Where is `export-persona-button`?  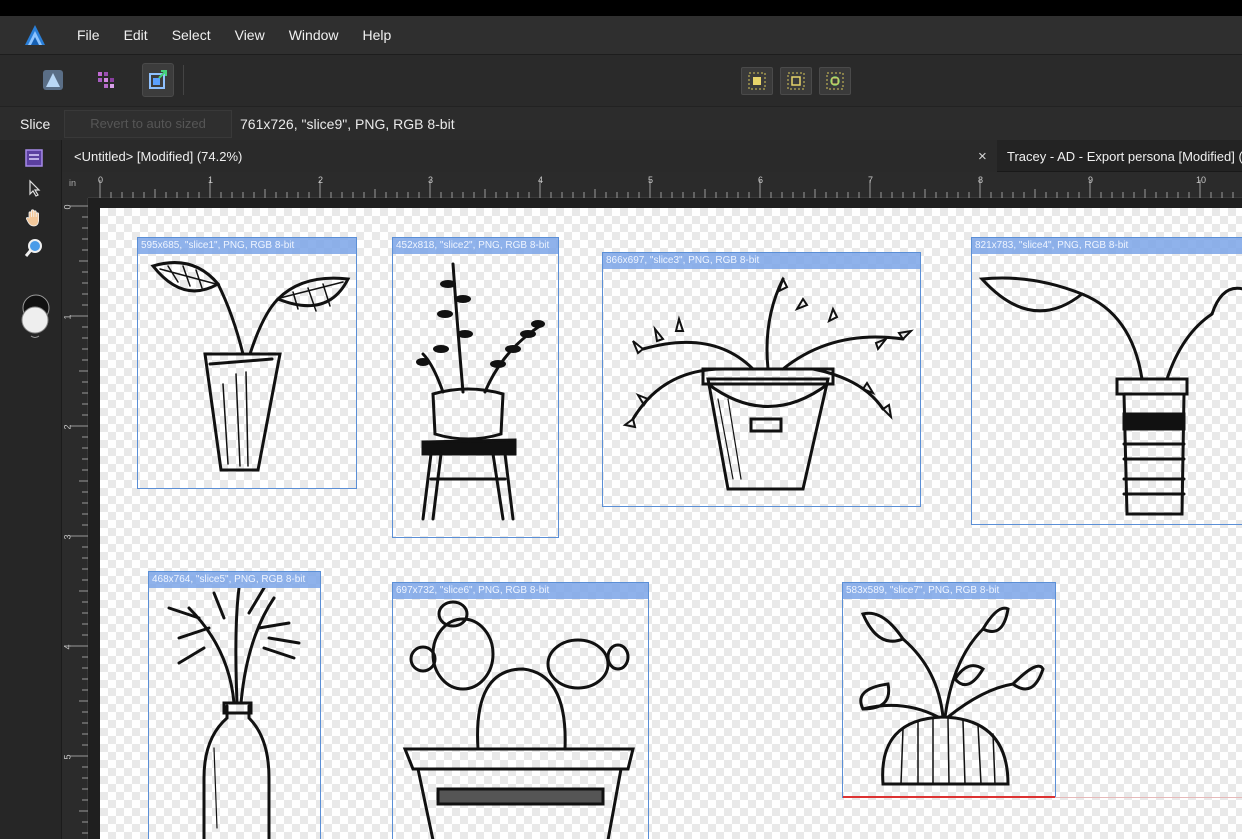 export-persona-button is located at coordinates (158, 80).